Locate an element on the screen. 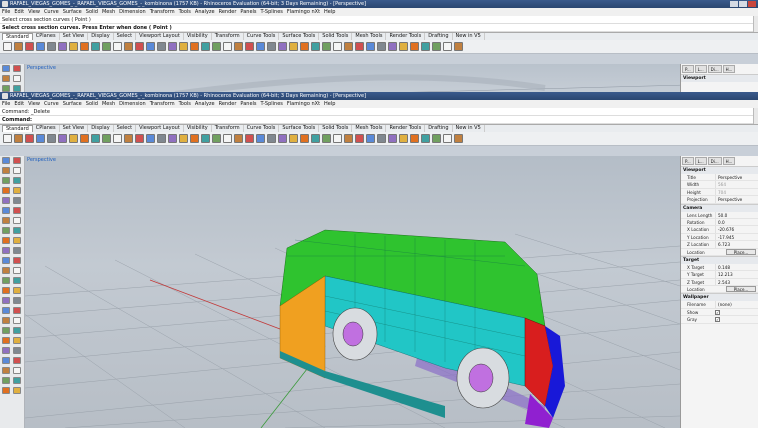 This screenshot has height=428, width=758. tab-visibility: Visibility is located at coordinates (198, 128).